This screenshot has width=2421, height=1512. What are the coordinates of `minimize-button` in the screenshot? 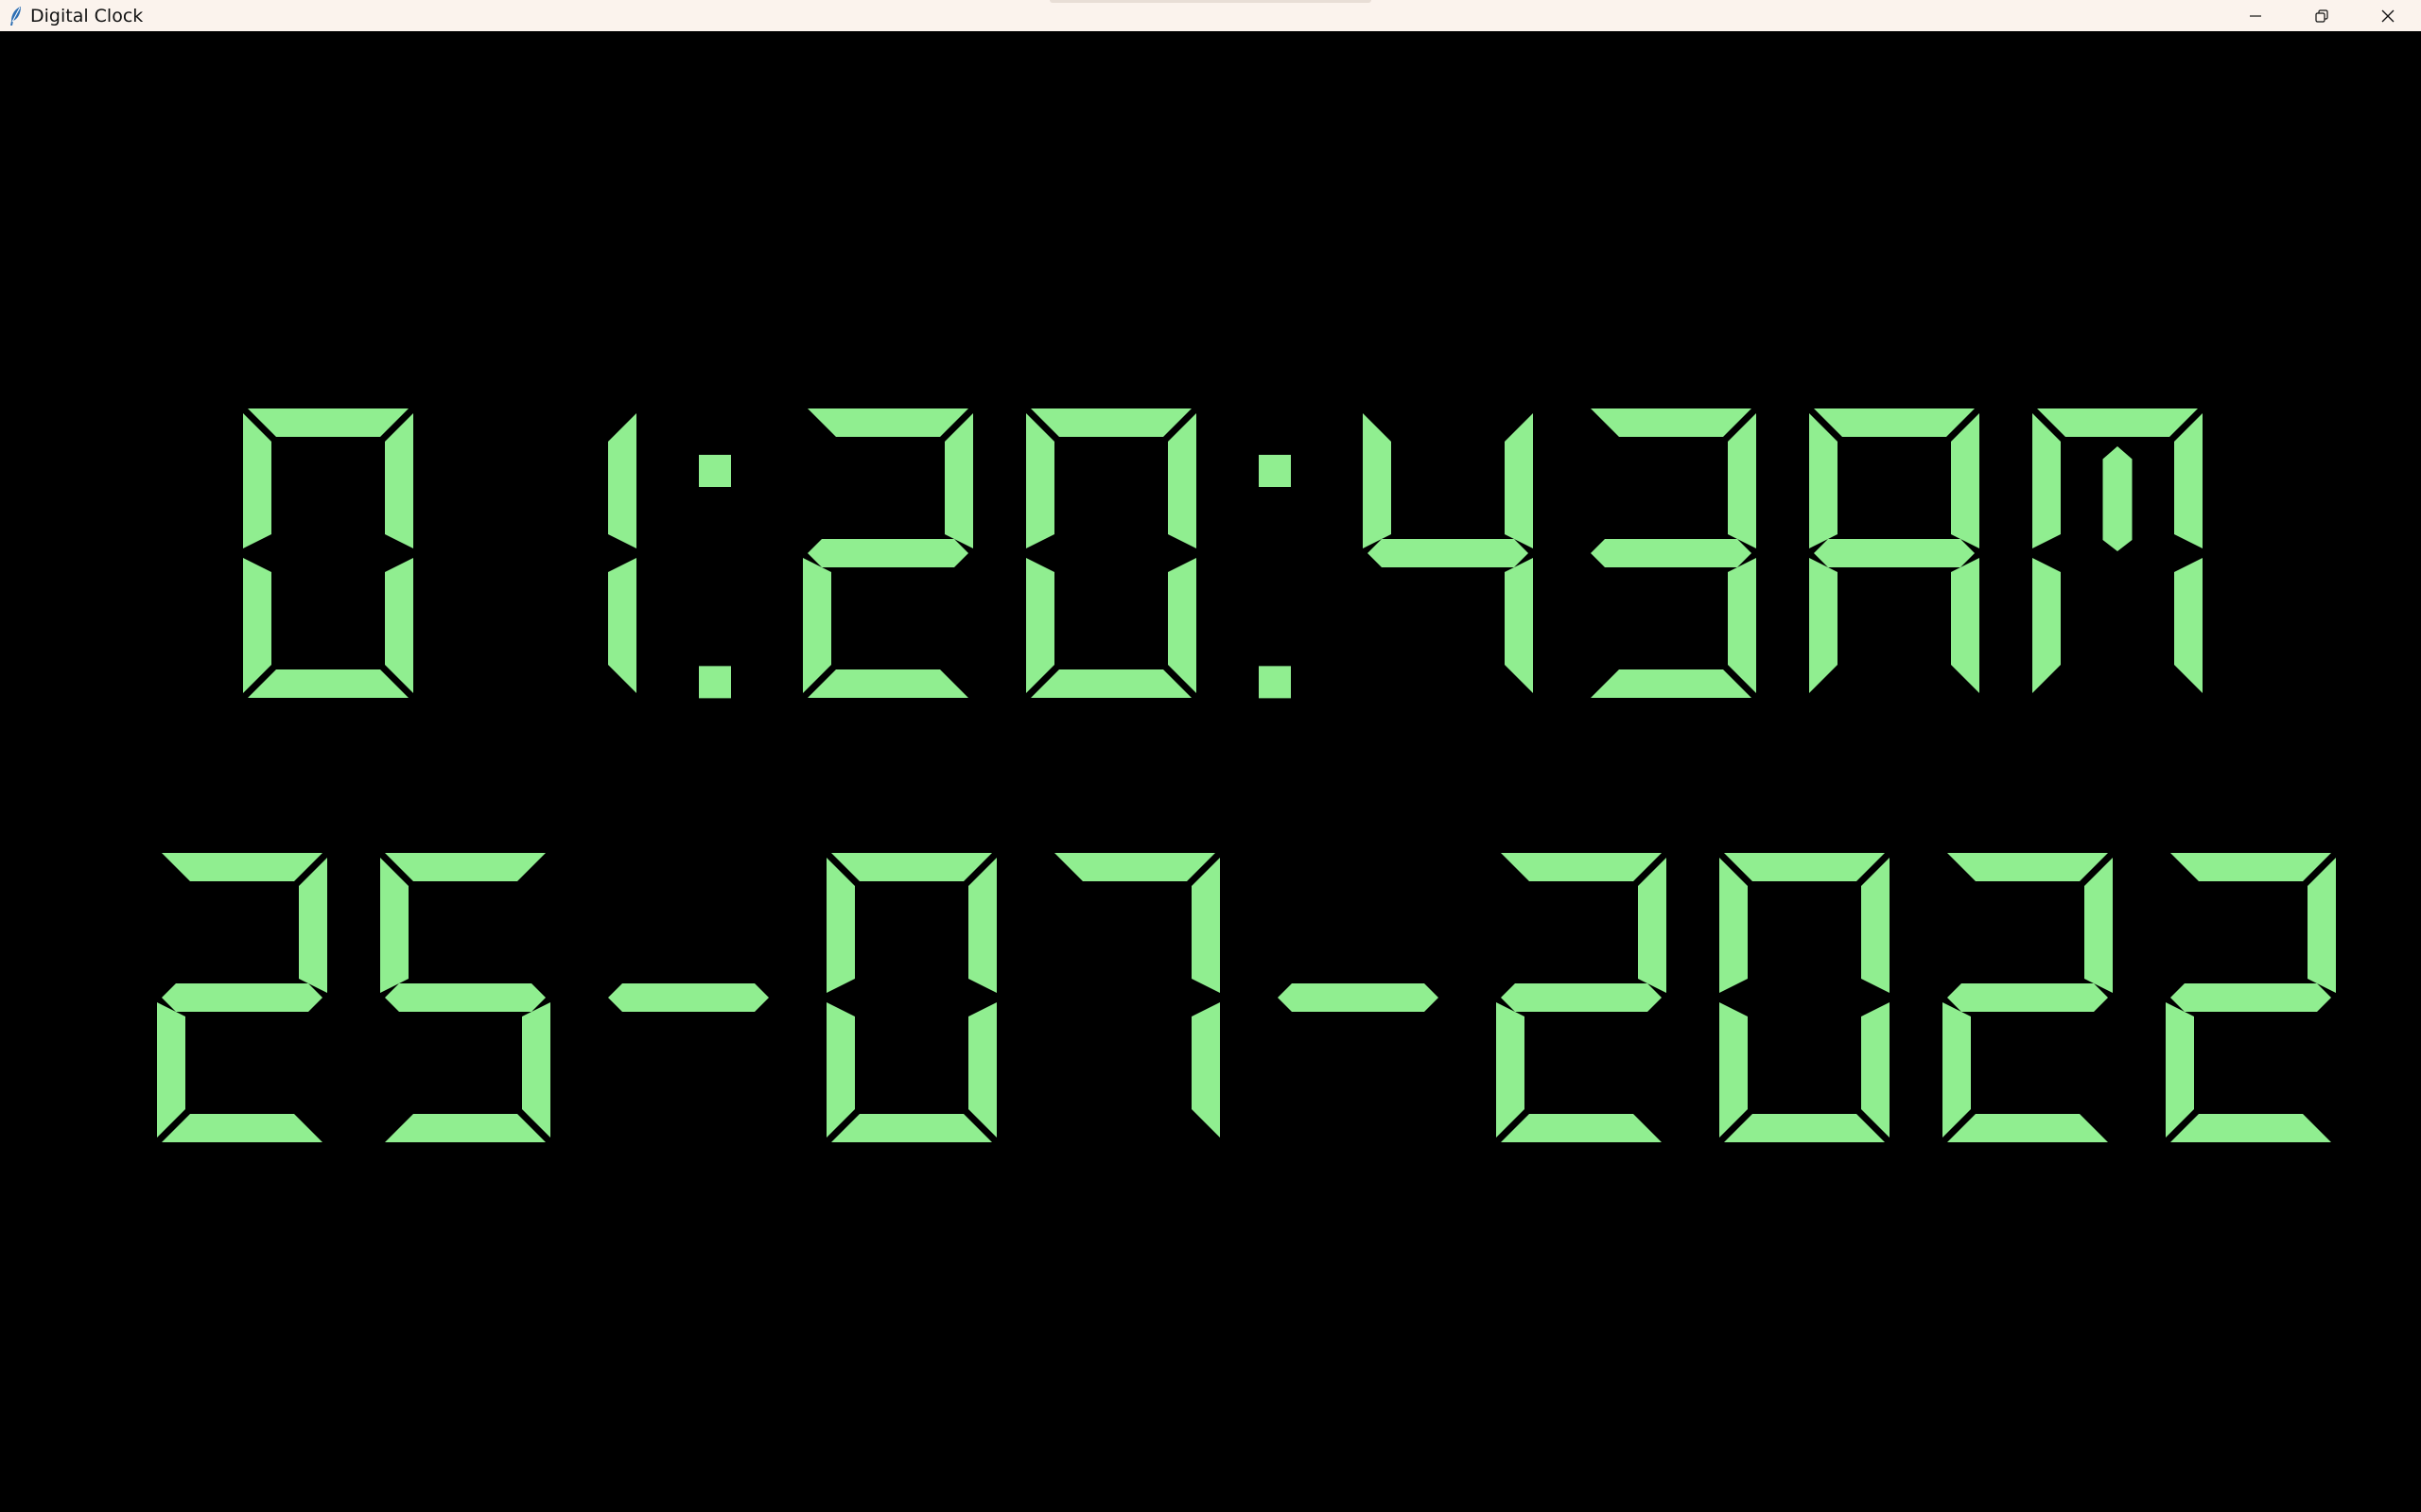 It's located at (2255, 15).